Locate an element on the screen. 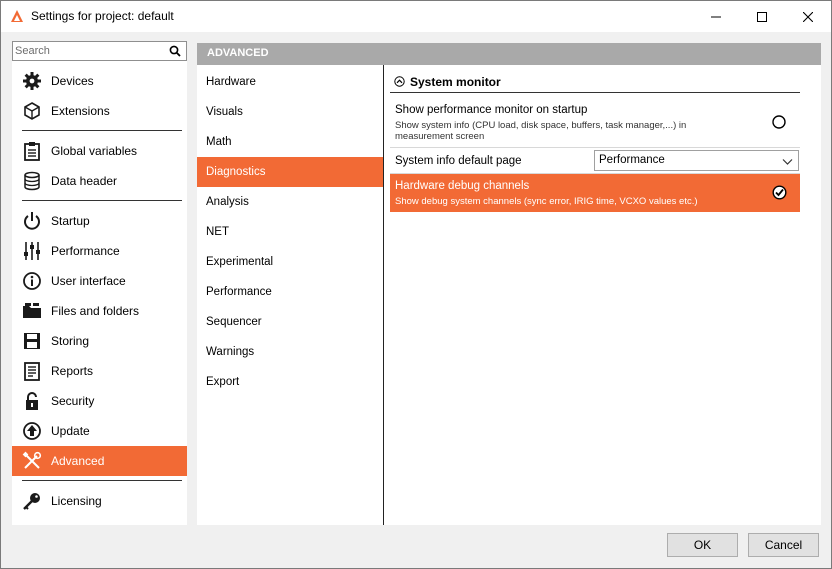 This screenshot has width=832, height=569. setting-description: measurement screen is located at coordinates (440, 136).